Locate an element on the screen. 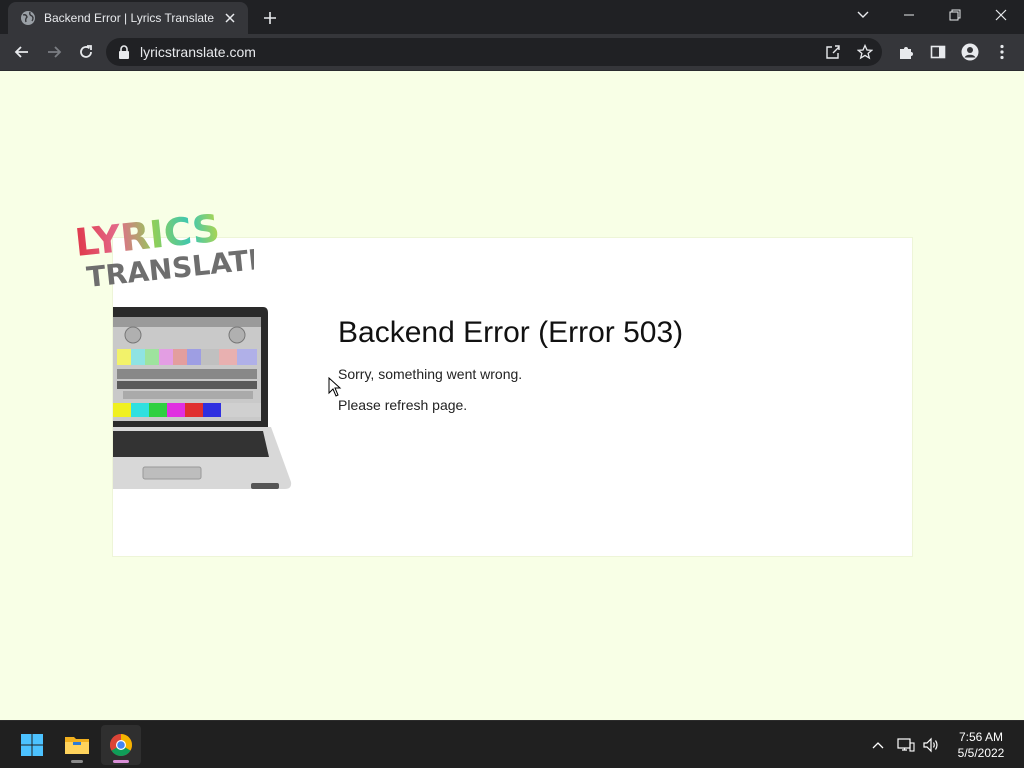  arrow-right-icon is located at coordinates (55, 52).